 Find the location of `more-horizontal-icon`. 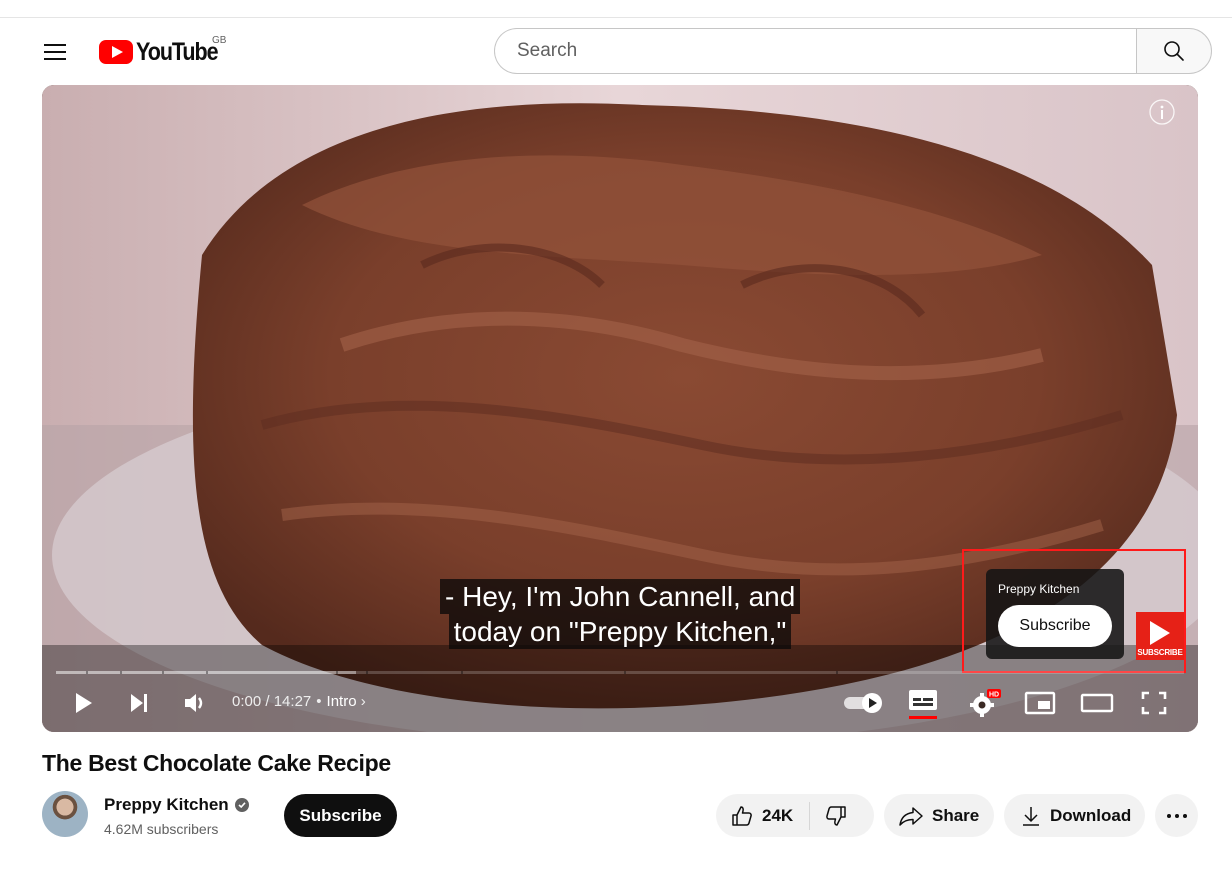

more-horizontal-icon is located at coordinates (1176, 815).